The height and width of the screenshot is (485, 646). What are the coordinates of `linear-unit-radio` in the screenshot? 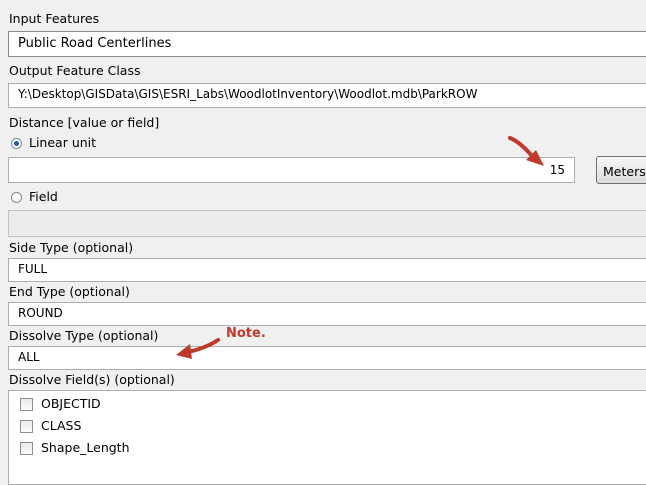 It's located at (16, 143).